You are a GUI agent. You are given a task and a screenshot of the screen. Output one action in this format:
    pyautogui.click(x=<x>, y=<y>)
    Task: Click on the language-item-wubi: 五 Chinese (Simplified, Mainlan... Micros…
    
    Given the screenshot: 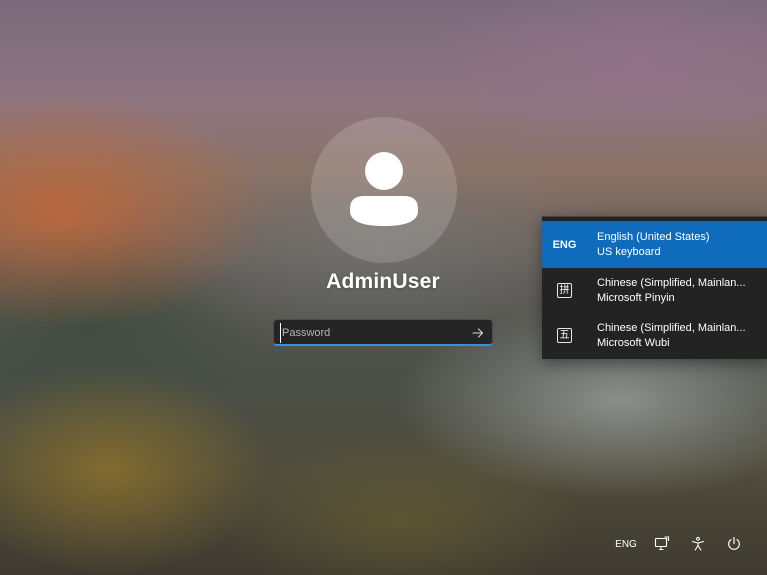 What is the action you would take?
    pyautogui.click(x=654, y=335)
    